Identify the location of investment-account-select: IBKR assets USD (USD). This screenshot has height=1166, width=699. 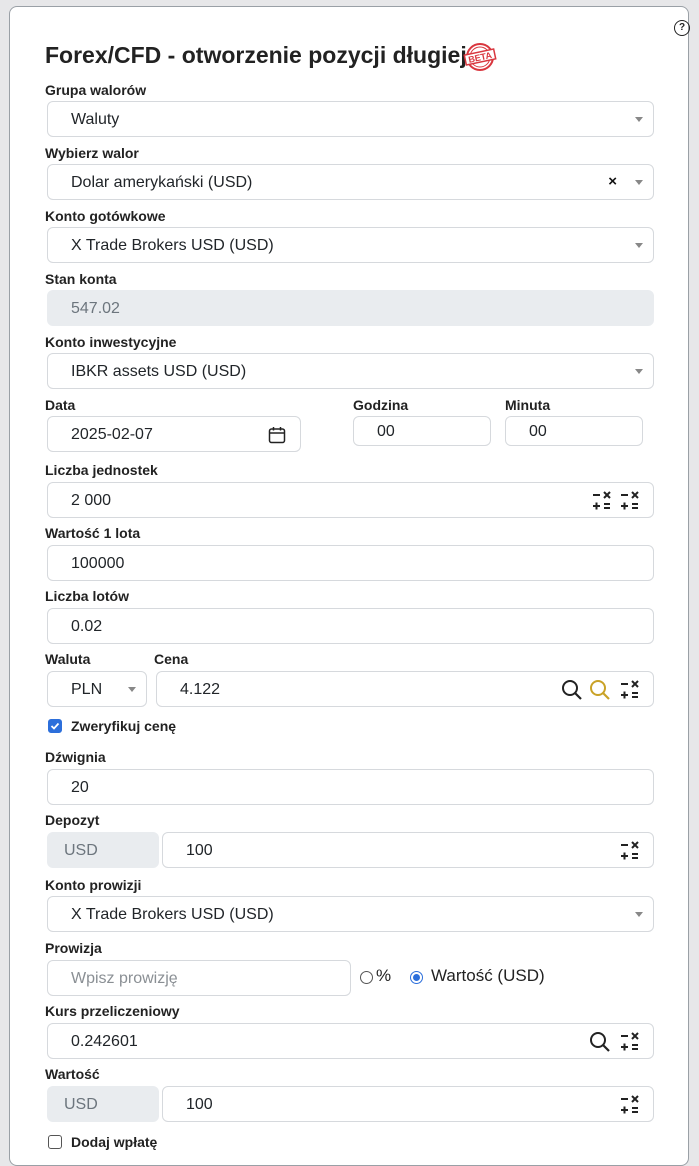
(350, 371).